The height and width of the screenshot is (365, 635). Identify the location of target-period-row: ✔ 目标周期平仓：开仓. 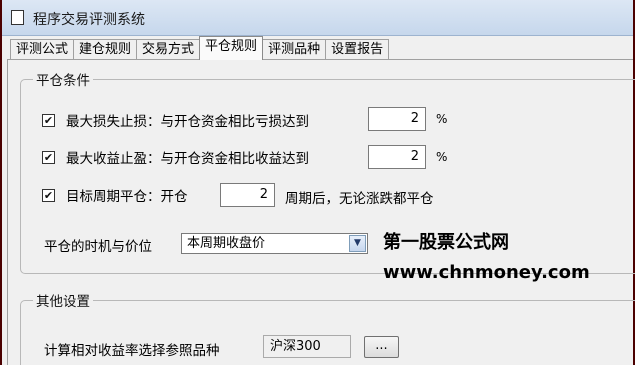
(115, 195).